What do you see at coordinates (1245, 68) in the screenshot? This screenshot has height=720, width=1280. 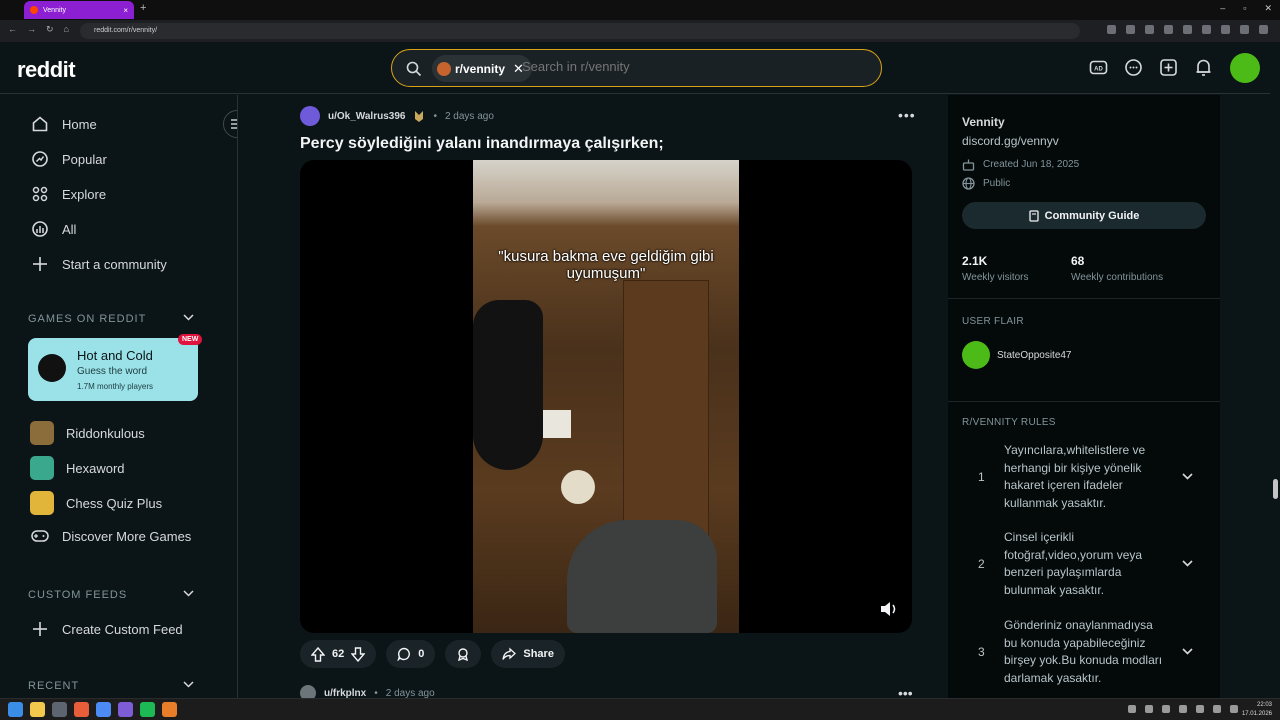 I see `user-avatar` at bounding box center [1245, 68].